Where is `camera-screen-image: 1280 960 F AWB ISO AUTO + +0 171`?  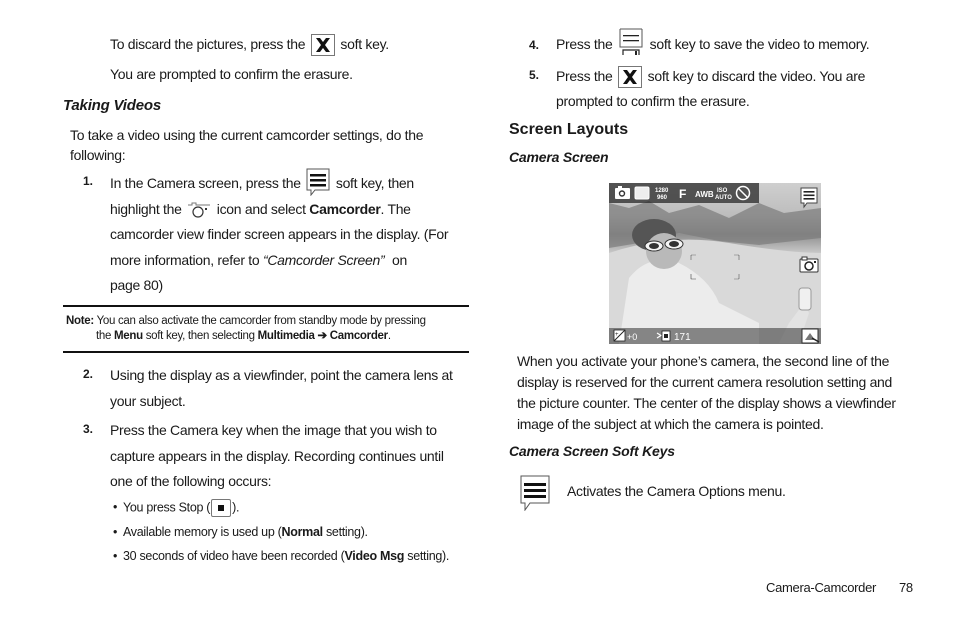
camera-screen-image: 1280 960 F AWB ISO AUTO + +0 171 is located at coordinates (715, 263).